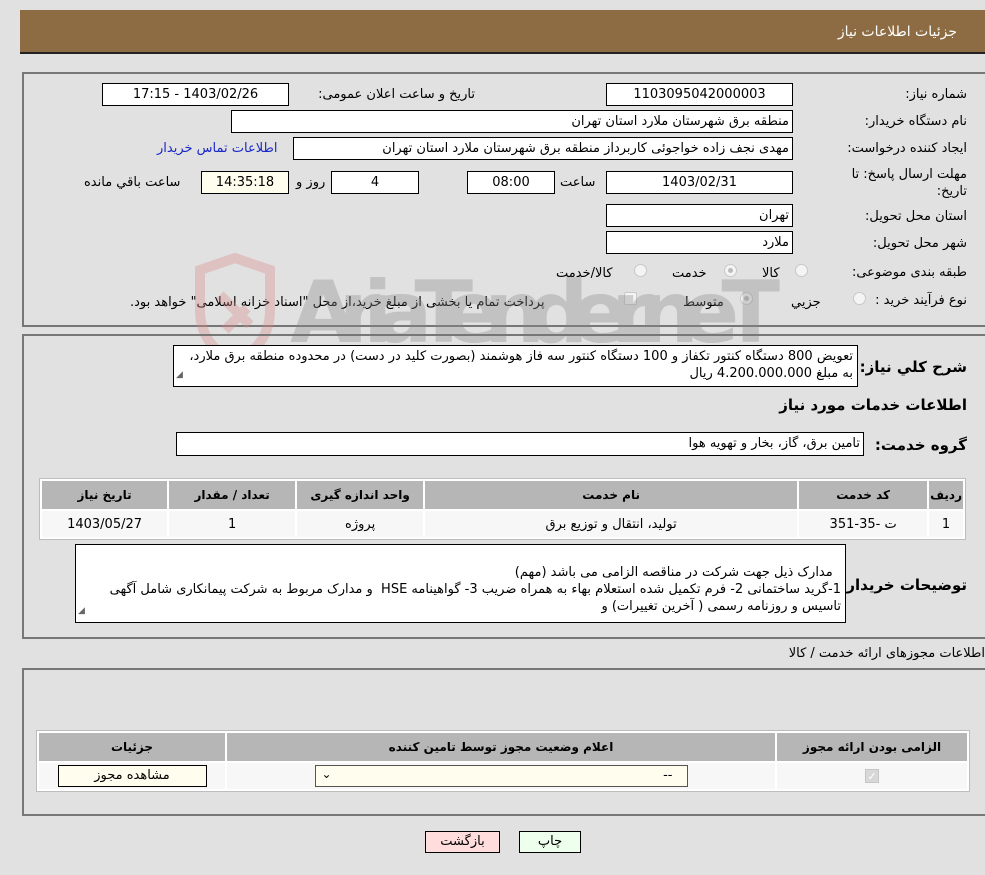 Image resolution: width=985 pixels, height=875 pixels. Describe the element at coordinates (699, 242) in the screenshot. I see `city-field: ملارد` at that location.